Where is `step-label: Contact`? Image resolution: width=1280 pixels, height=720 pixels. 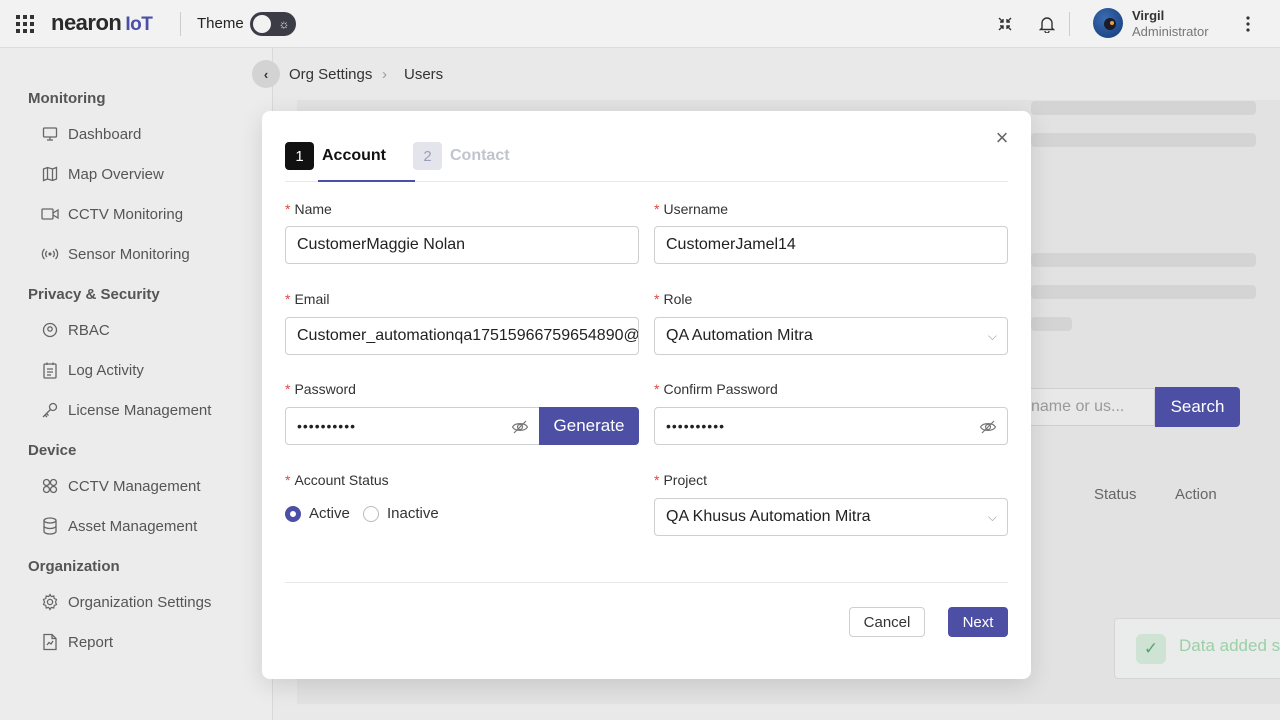 step-label: Contact is located at coordinates (480, 155).